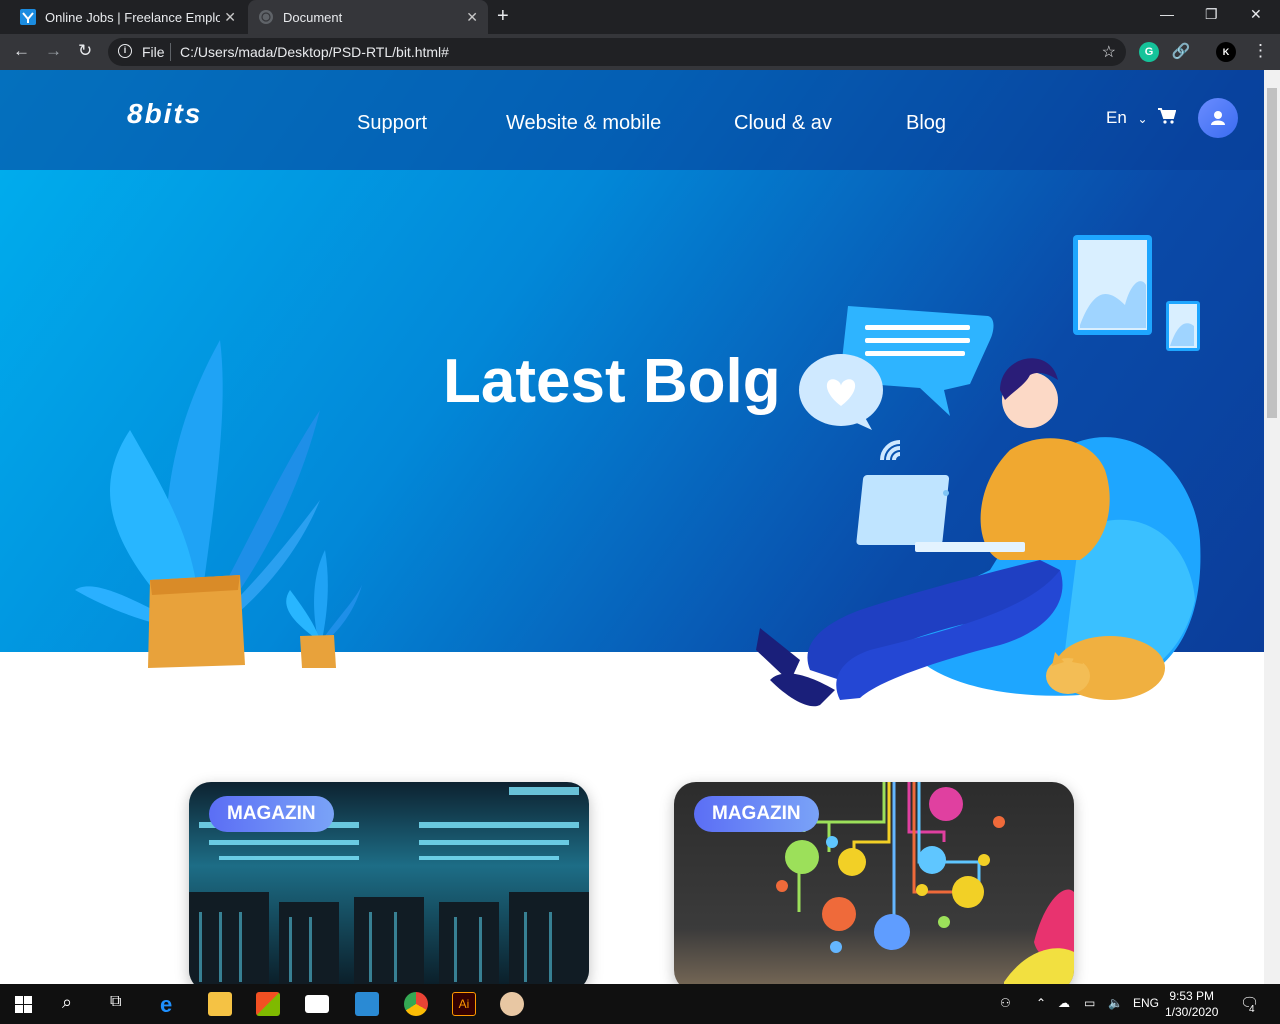 This screenshot has height=1024, width=1280. What do you see at coordinates (266, 17) in the screenshot?
I see `globe-icon` at bounding box center [266, 17].